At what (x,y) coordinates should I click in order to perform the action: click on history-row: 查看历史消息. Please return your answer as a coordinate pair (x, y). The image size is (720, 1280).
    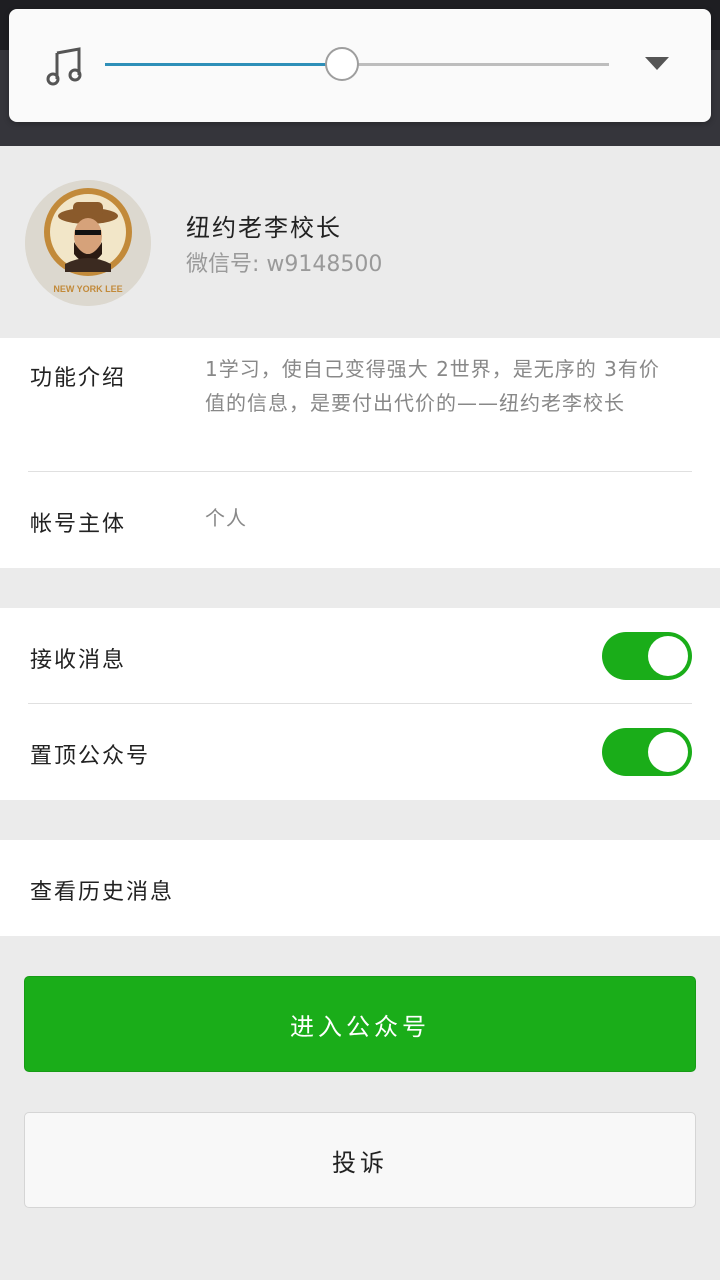
    Looking at the image, I should click on (360, 888).